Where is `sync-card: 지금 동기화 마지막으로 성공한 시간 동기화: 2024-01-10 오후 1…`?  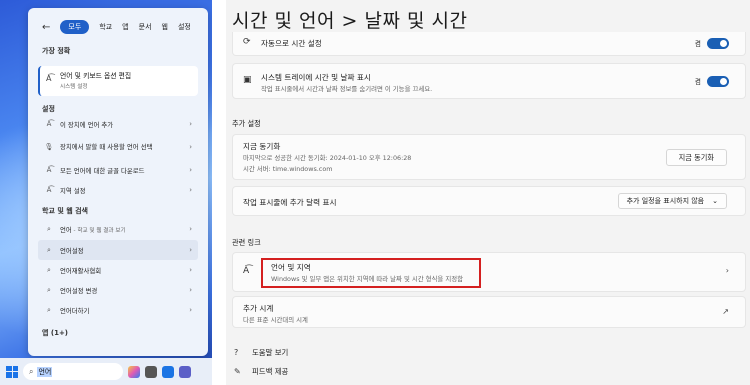
sync-card: 지금 동기화 마지막으로 성공한 시간 동기화: 2024-01-10 오후 1… is located at coordinates (489, 157).